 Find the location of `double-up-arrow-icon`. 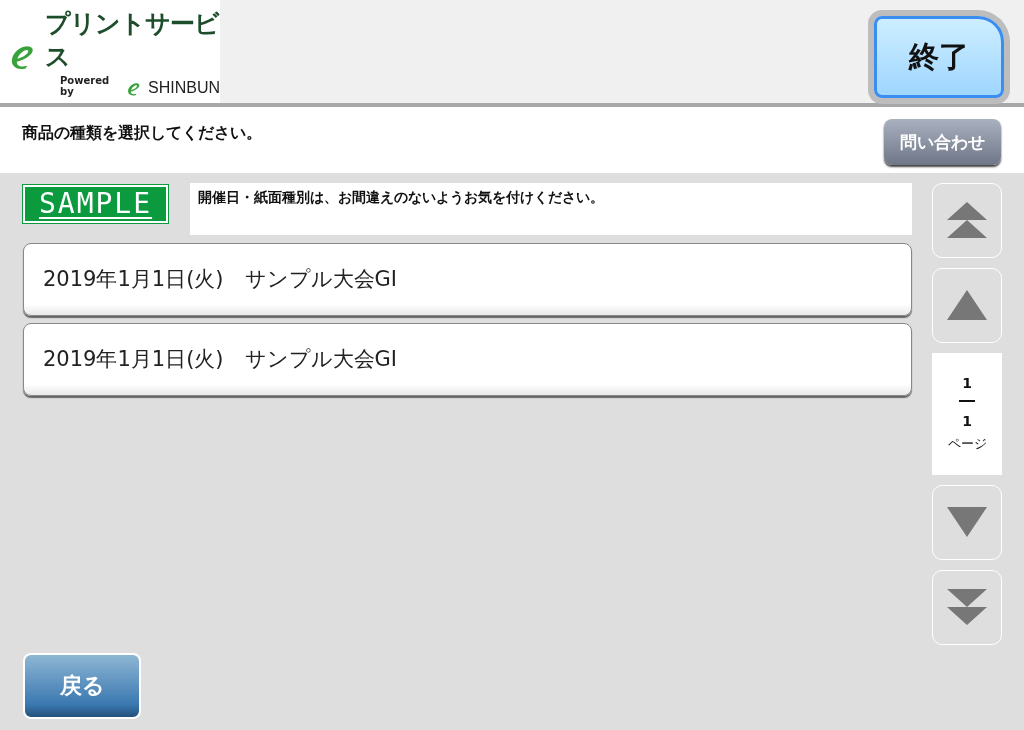

double-up-arrow-icon is located at coordinates (967, 220).